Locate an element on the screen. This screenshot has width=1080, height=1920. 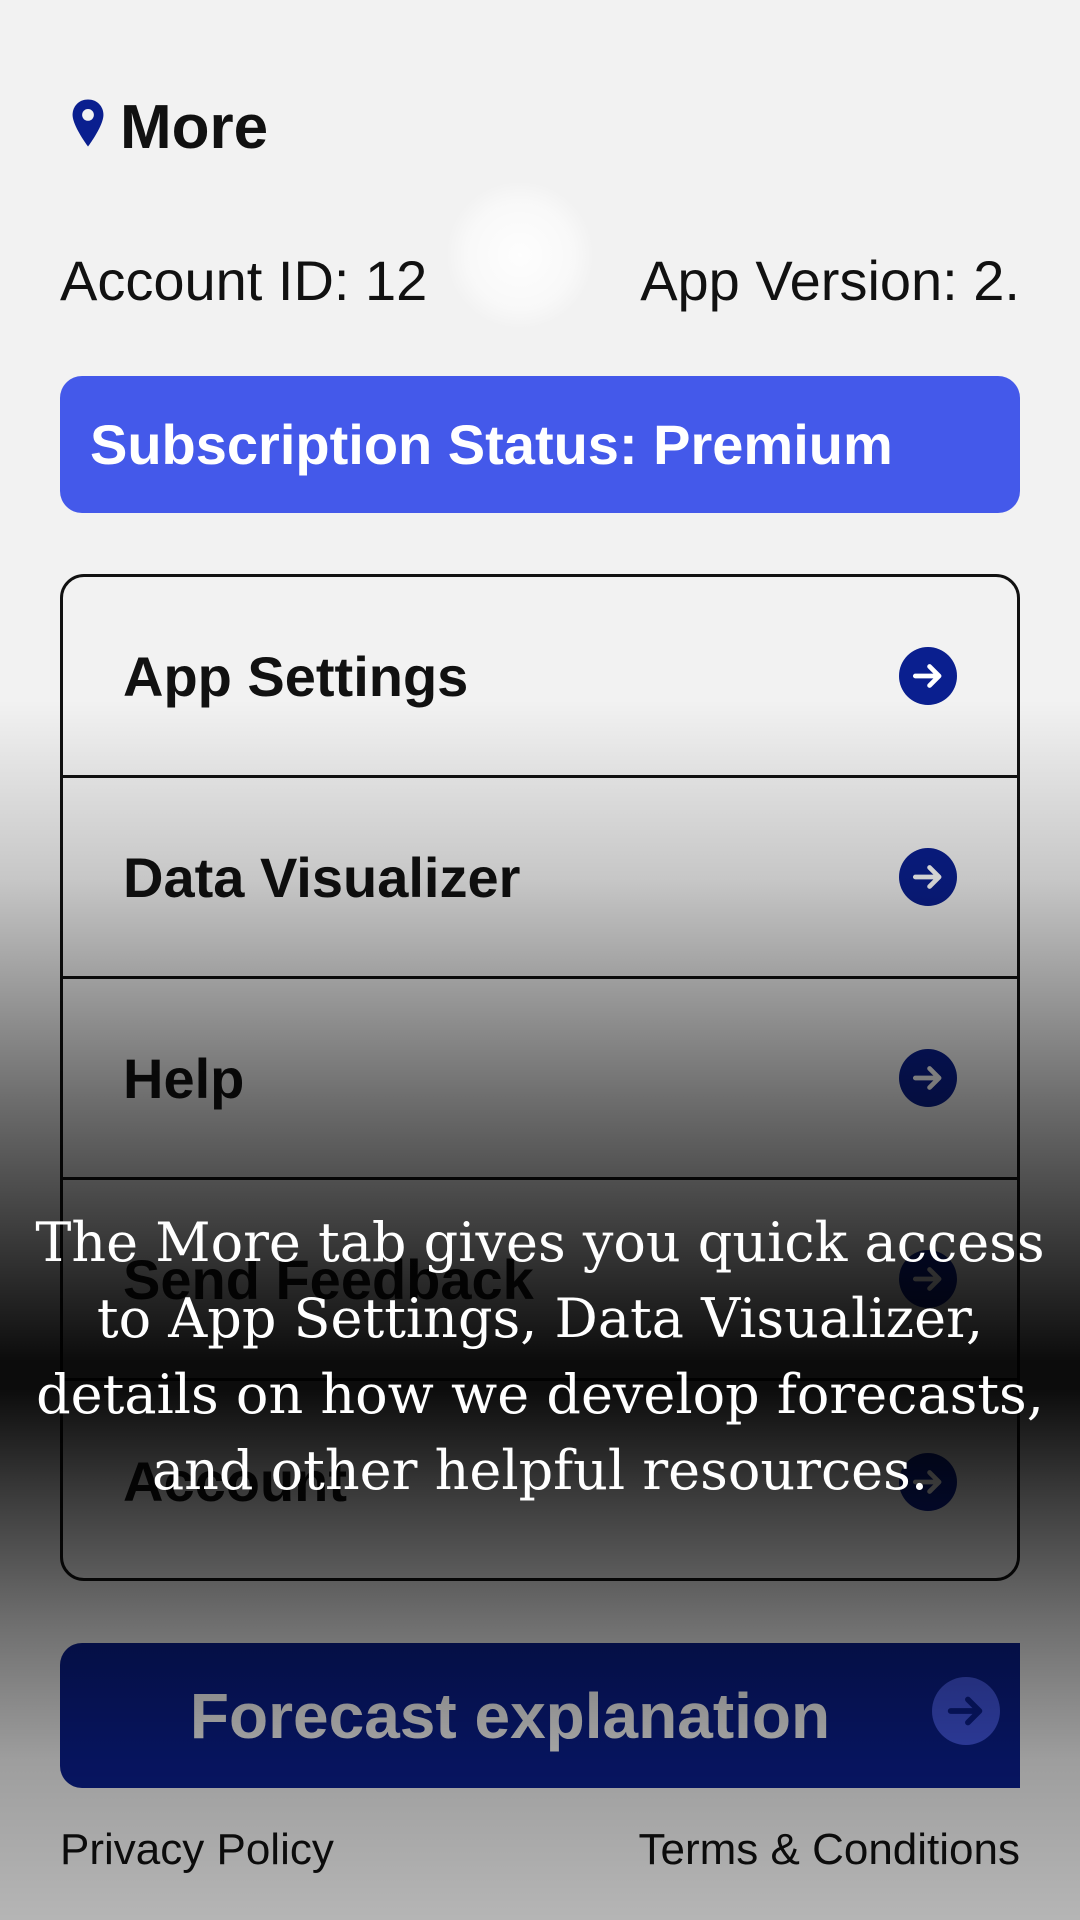
subscription-status-banner: Subscription Status: Premium is located at coordinates (540, 444).